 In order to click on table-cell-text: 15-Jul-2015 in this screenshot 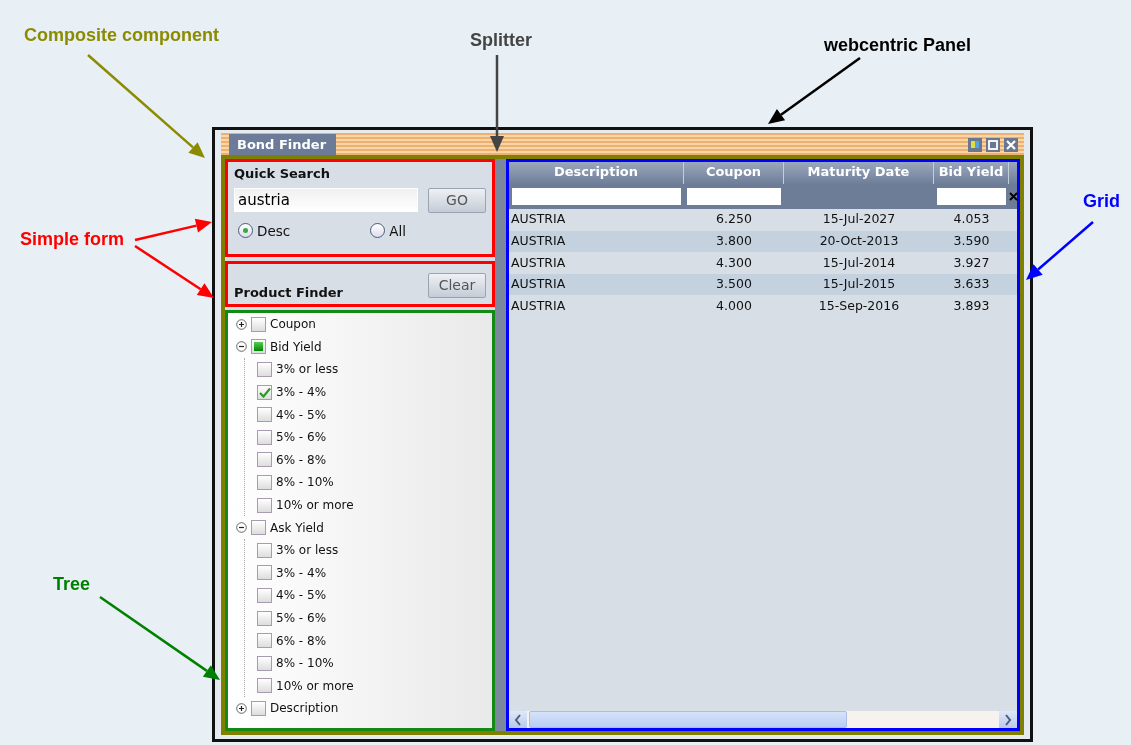, I will do `click(859, 284)`.